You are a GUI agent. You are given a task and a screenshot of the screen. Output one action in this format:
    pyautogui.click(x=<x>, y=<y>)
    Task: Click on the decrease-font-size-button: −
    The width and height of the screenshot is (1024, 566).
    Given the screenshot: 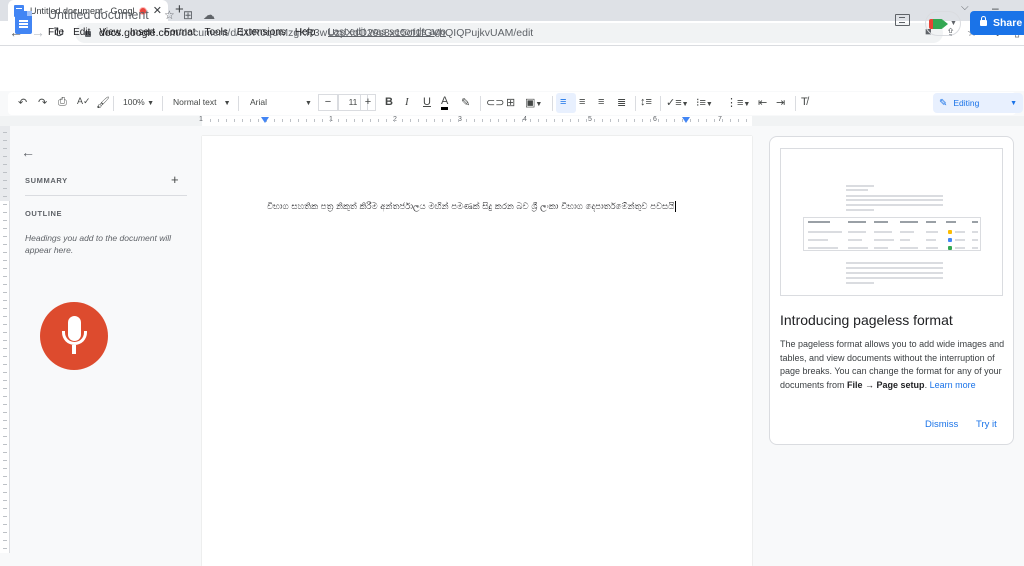 What is the action you would take?
    pyautogui.click(x=328, y=102)
    